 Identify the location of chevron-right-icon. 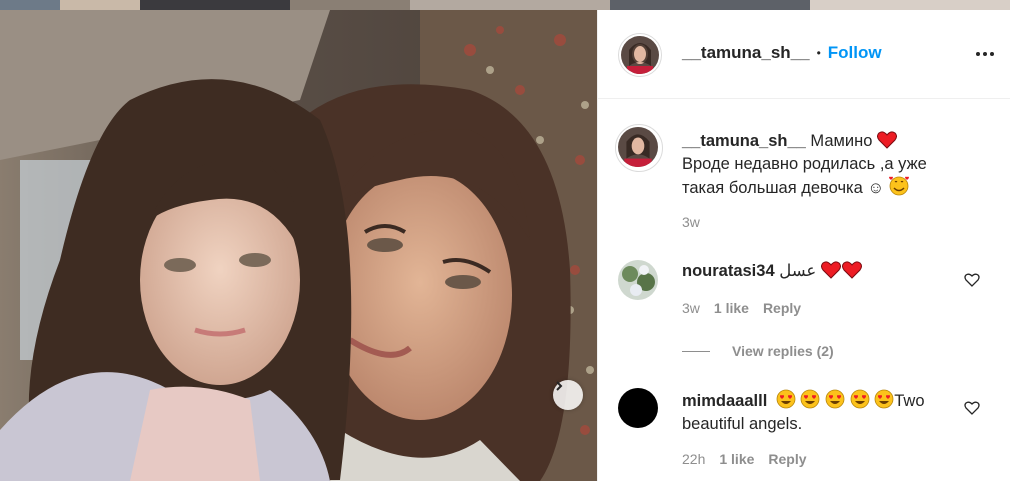
(559, 386).